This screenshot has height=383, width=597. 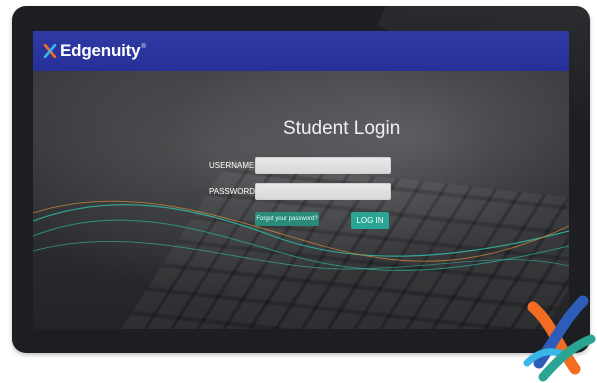 What do you see at coordinates (232, 165) in the screenshot?
I see `username-label: USERNAME` at bounding box center [232, 165].